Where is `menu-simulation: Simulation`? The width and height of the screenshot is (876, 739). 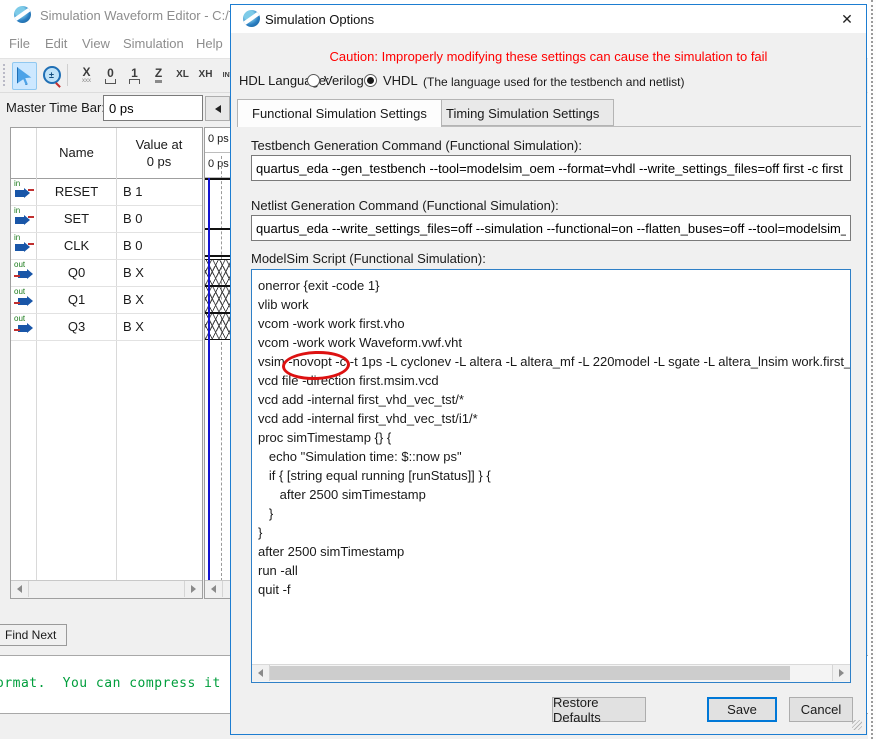
menu-simulation: Simulation is located at coordinates (153, 43).